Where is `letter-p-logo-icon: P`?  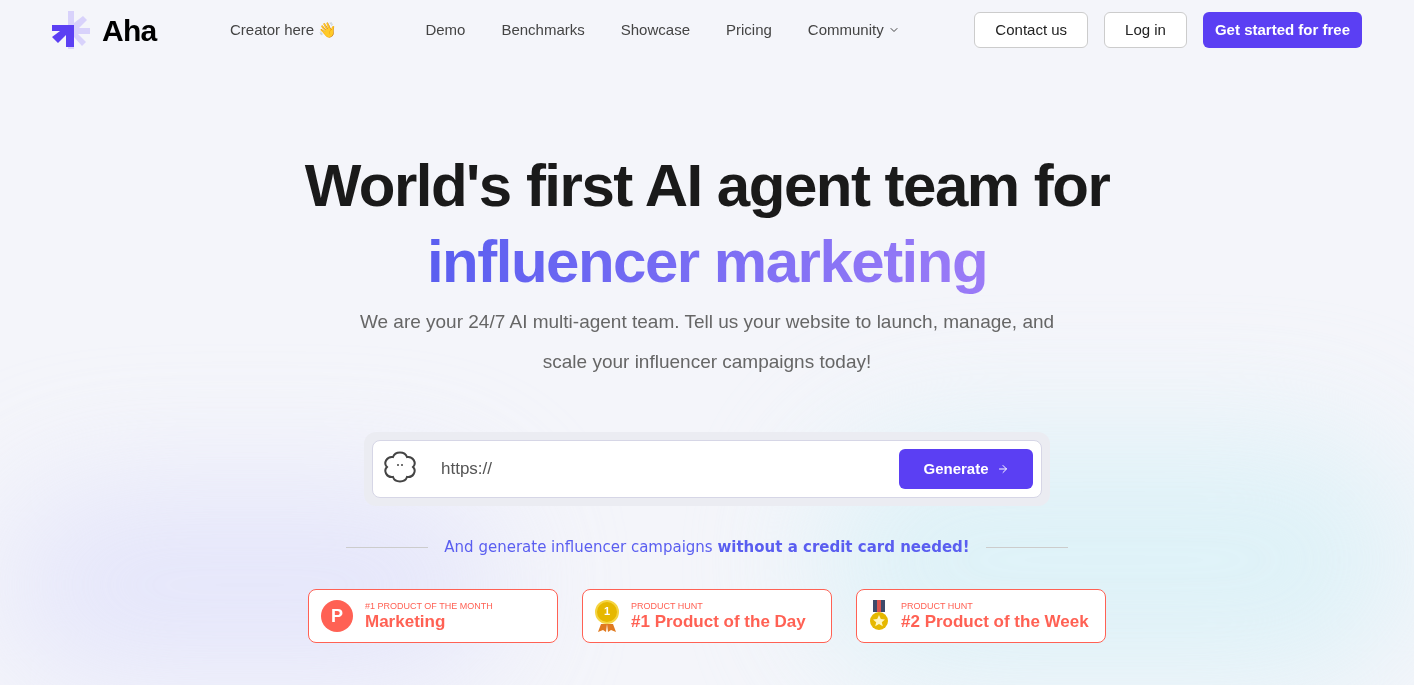 letter-p-logo-icon: P is located at coordinates (337, 615).